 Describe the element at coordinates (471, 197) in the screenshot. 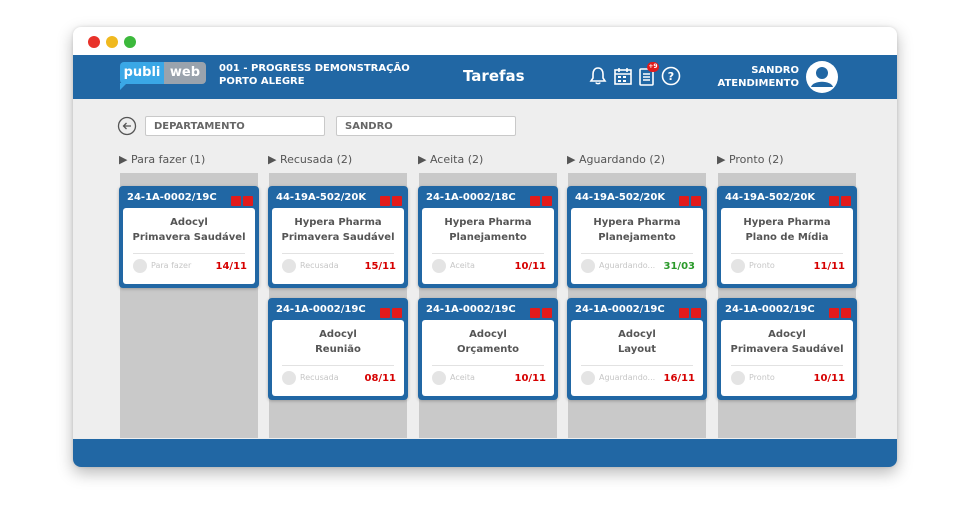

I see `task-code: 24-1A-0002/18C` at that location.